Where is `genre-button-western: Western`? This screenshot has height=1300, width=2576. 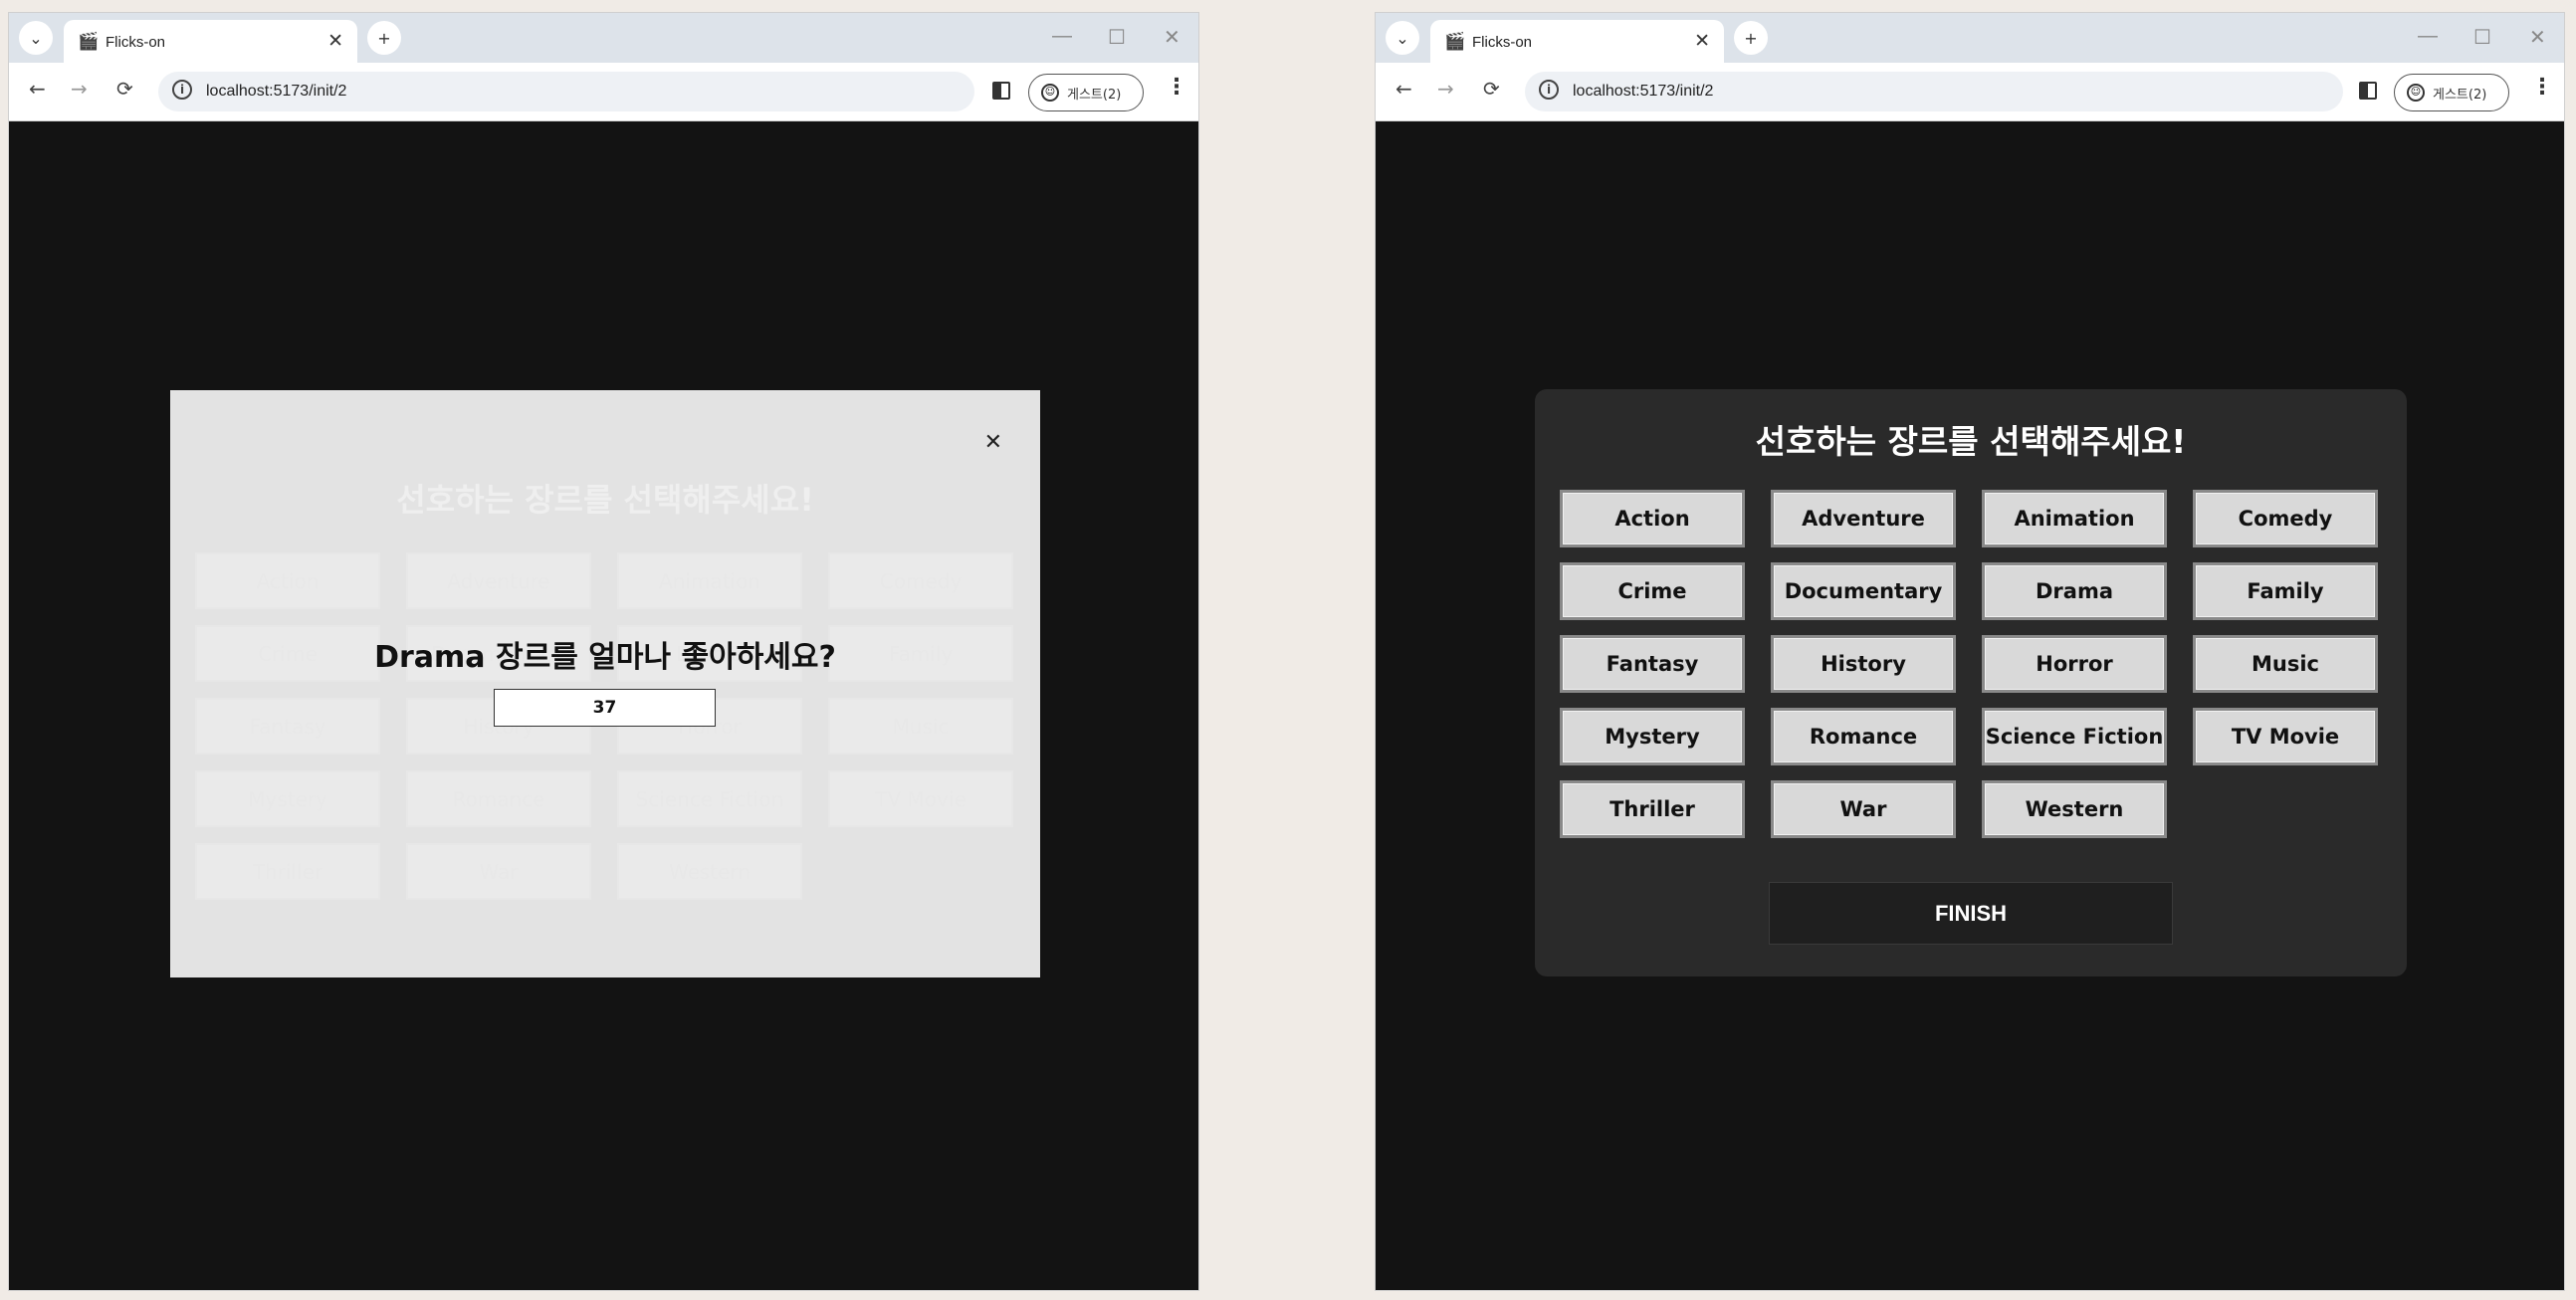
genre-button-western: Western is located at coordinates (2074, 809).